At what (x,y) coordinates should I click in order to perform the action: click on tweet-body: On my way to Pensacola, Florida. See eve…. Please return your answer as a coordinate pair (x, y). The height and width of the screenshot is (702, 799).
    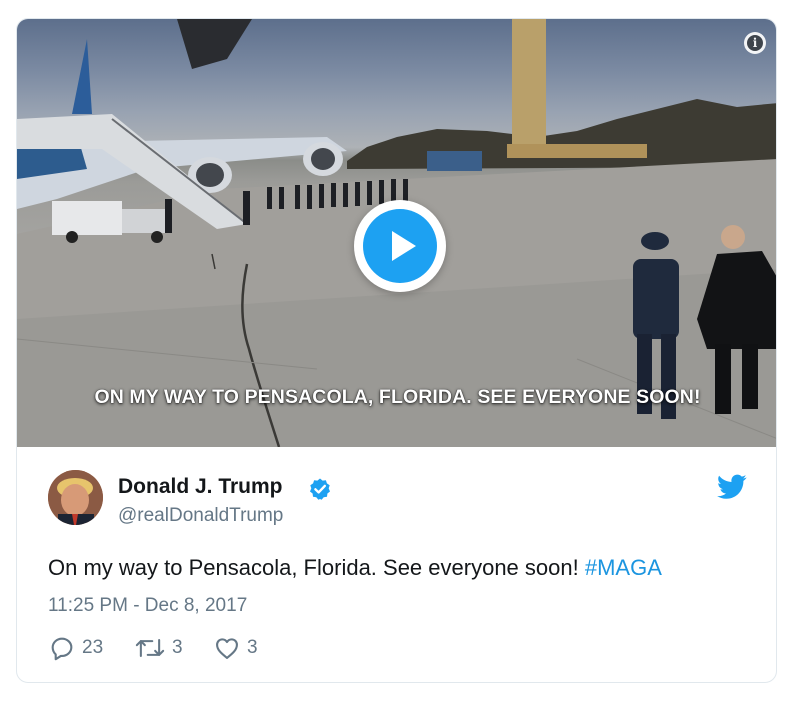
    Looking at the image, I should click on (316, 567).